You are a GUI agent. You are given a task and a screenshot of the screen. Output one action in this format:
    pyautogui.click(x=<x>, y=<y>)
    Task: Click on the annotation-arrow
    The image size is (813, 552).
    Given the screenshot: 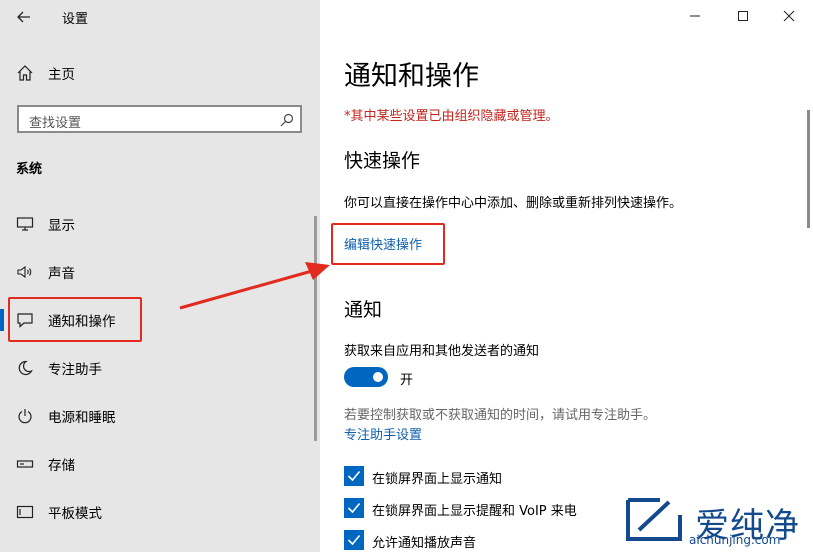 What is the action you would take?
    pyautogui.click(x=254, y=286)
    